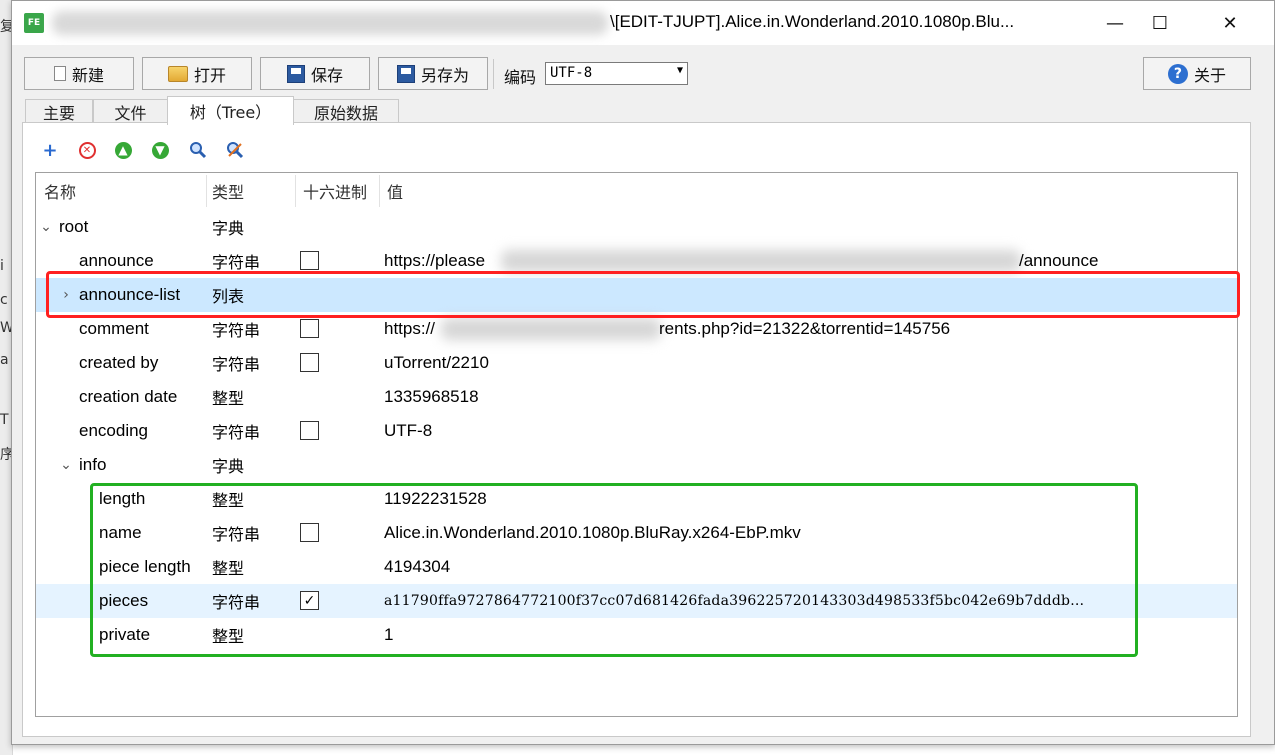 This screenshot has width=1275, height=755. I want to click on row-type: 整型, so click(228, 398).